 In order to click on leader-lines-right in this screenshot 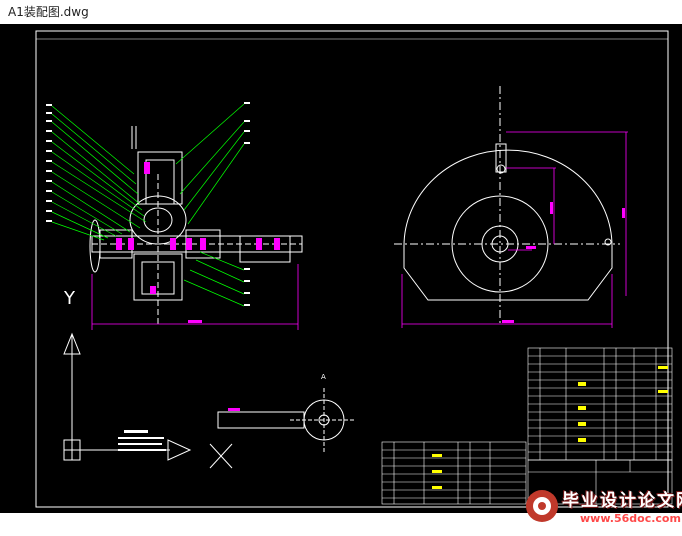, I will do `click(210, 205)`.